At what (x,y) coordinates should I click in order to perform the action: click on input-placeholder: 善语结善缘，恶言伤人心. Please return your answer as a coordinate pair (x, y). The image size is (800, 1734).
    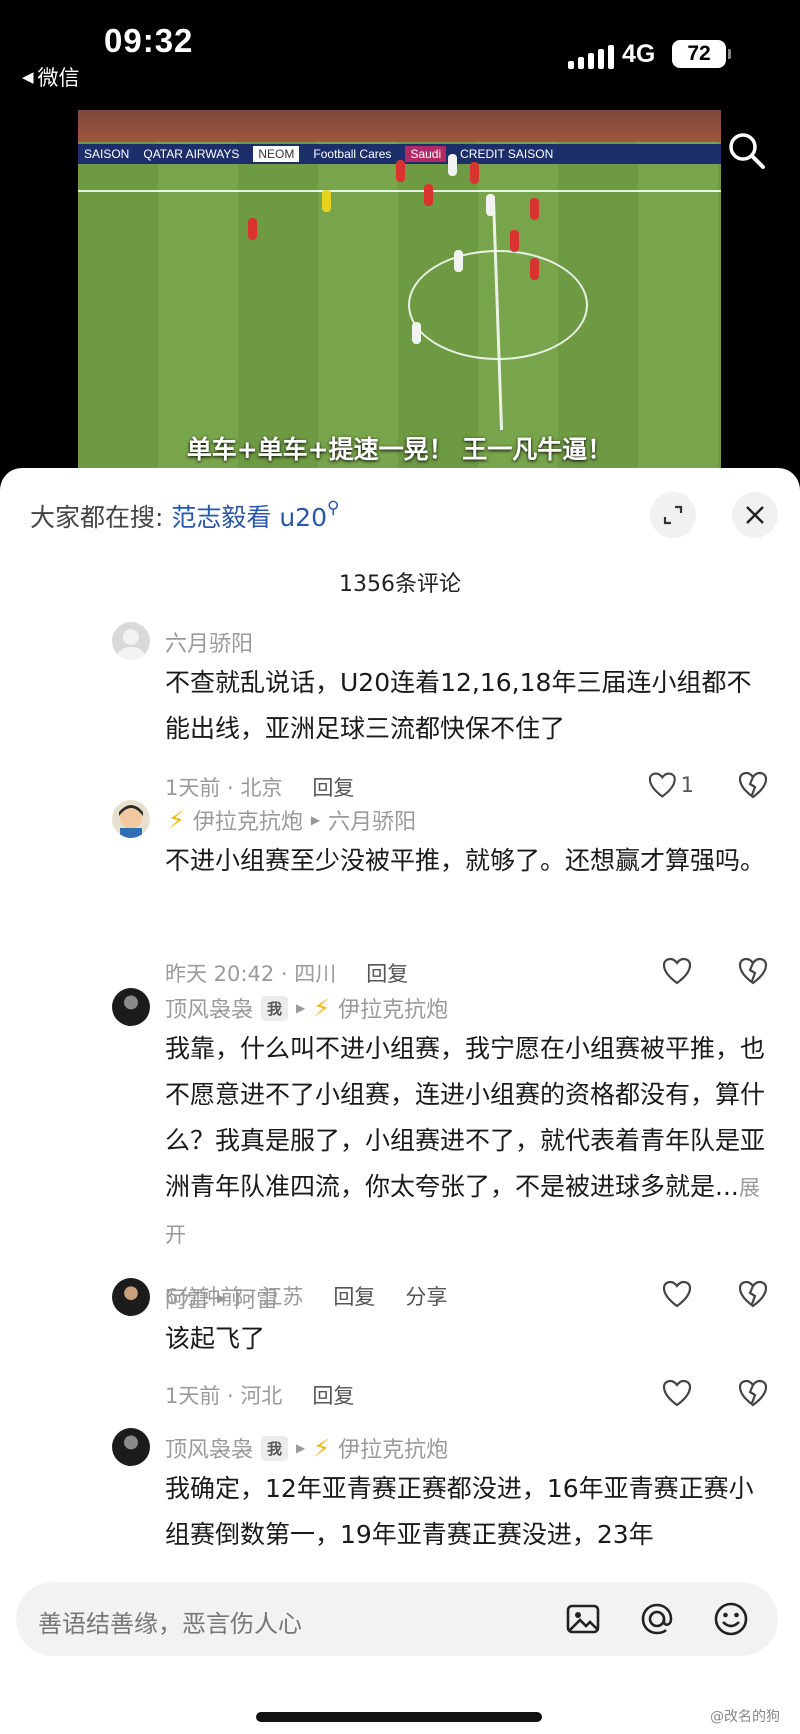
    Looking at the image, I should click on (170, 1624).